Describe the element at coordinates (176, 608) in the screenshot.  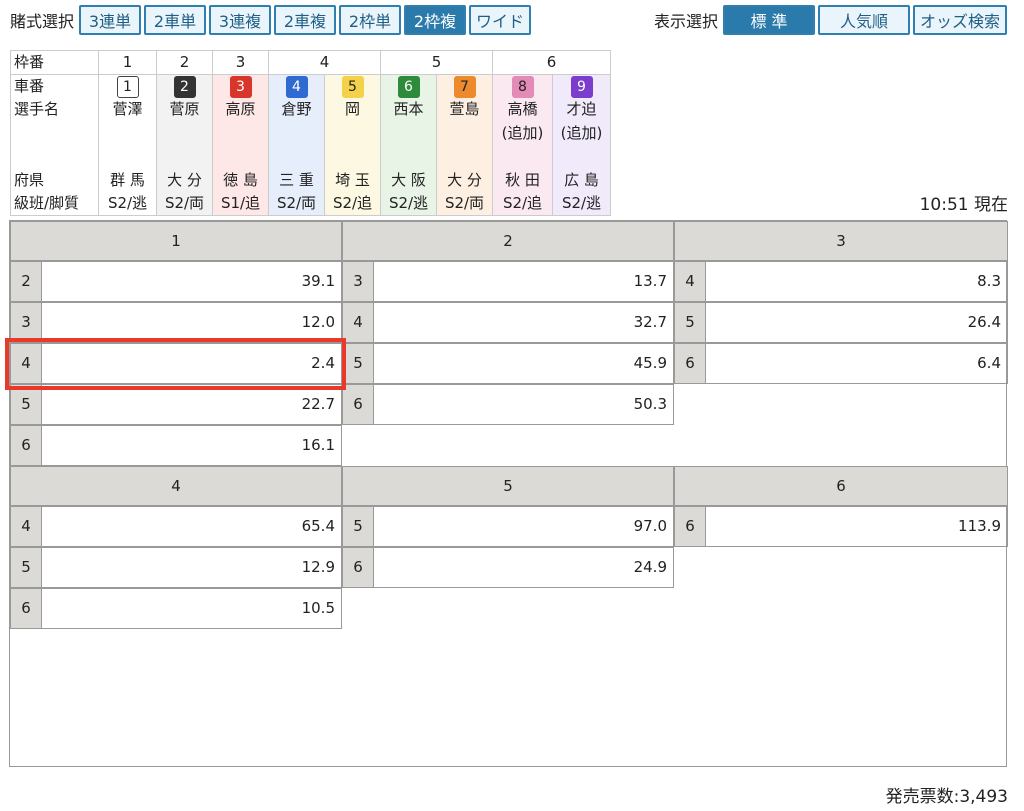
I see `odds-row: 6 10.5` at that location.